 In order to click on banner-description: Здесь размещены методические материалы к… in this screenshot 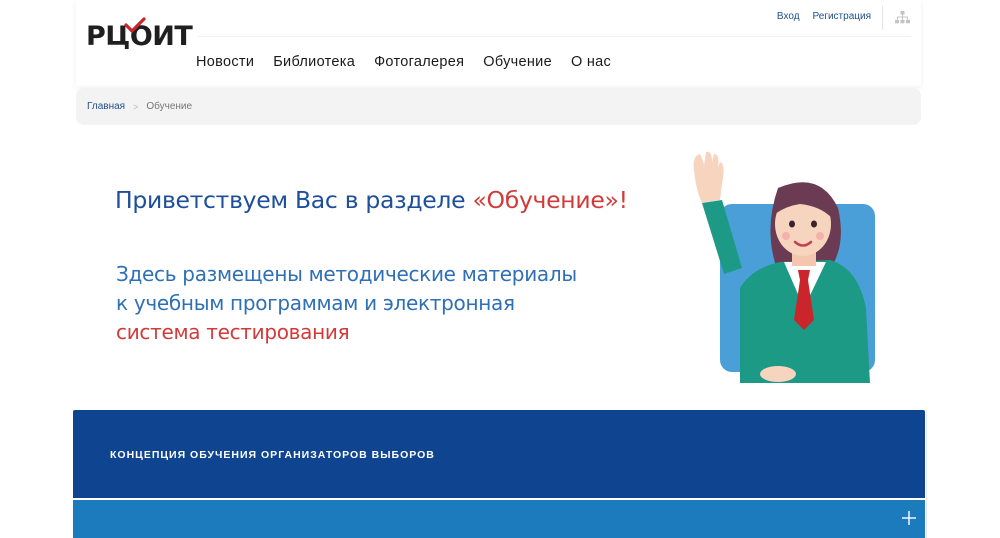, I will do `click(346, 303)`.